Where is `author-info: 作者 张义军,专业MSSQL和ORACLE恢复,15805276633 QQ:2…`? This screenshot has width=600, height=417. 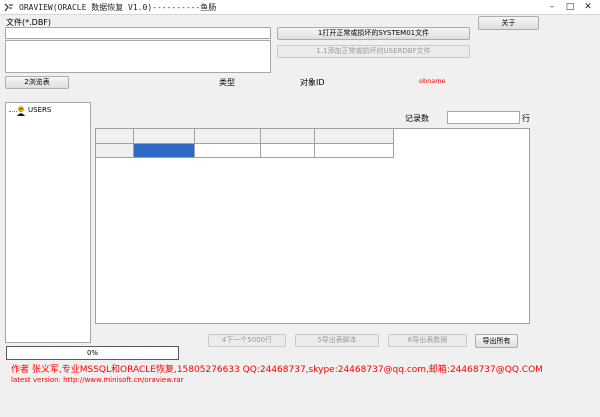 author-info: 作者 张义军,专业MSSQL和ORACLE恢复,15805276633 QQ:2… is located at coordinates (277, 370).